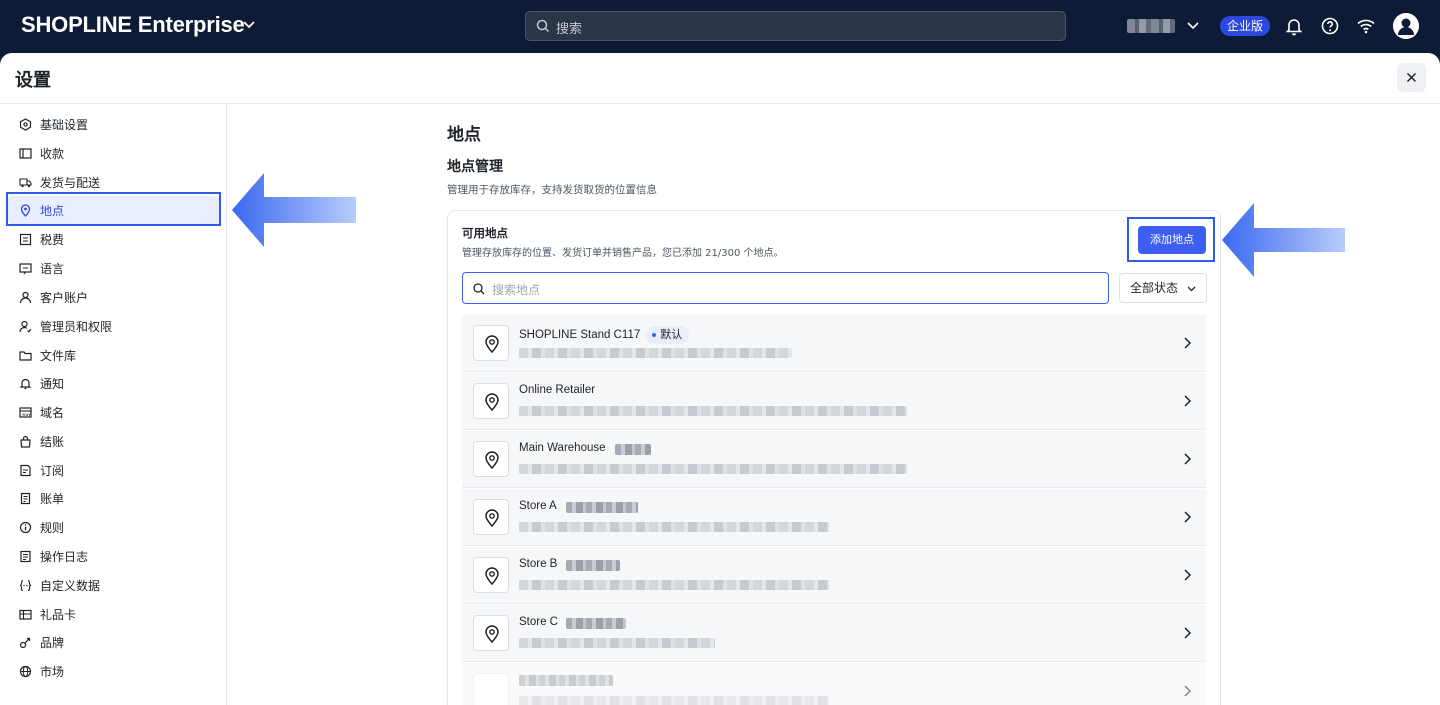  What do you see at coordinates (720, 78) in the screenshot?
I see `panel-header: 设置` at bounding box center [720, 78].